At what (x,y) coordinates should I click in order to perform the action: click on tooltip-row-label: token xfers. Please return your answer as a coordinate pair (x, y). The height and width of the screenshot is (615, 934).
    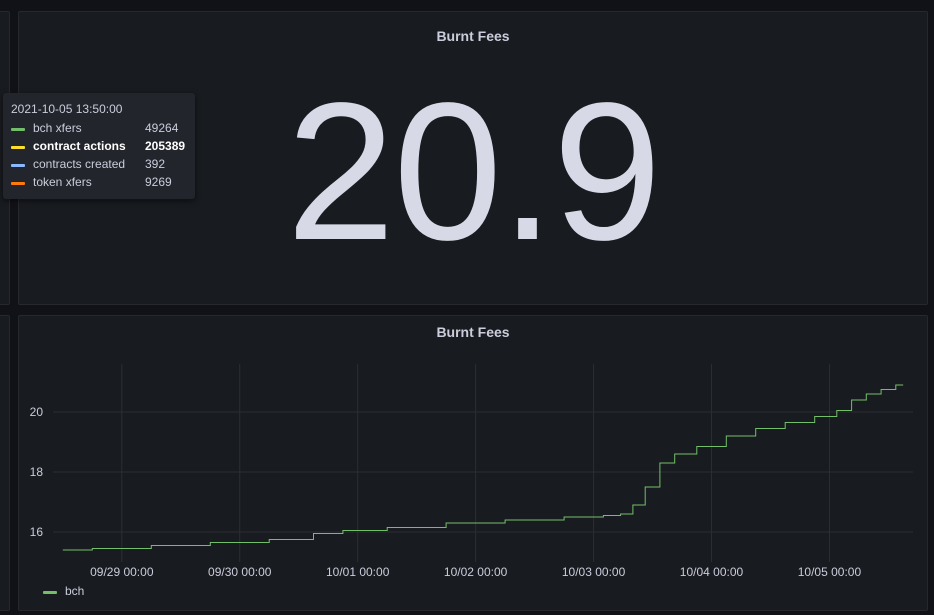
    Looking at the image, I should click on (62, 182).